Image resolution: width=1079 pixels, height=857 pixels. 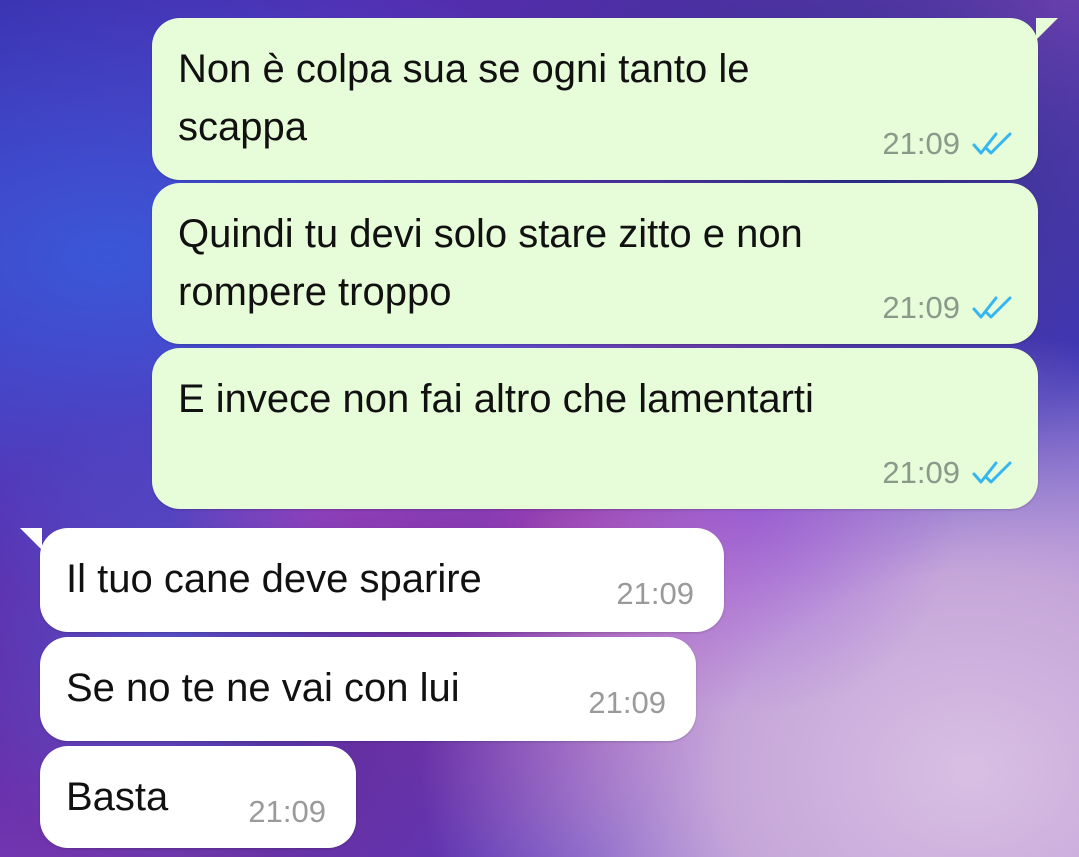 I want to click on message-text: Non è colpa sua se ogni tanto le scappa, so click(x=464, y=98).